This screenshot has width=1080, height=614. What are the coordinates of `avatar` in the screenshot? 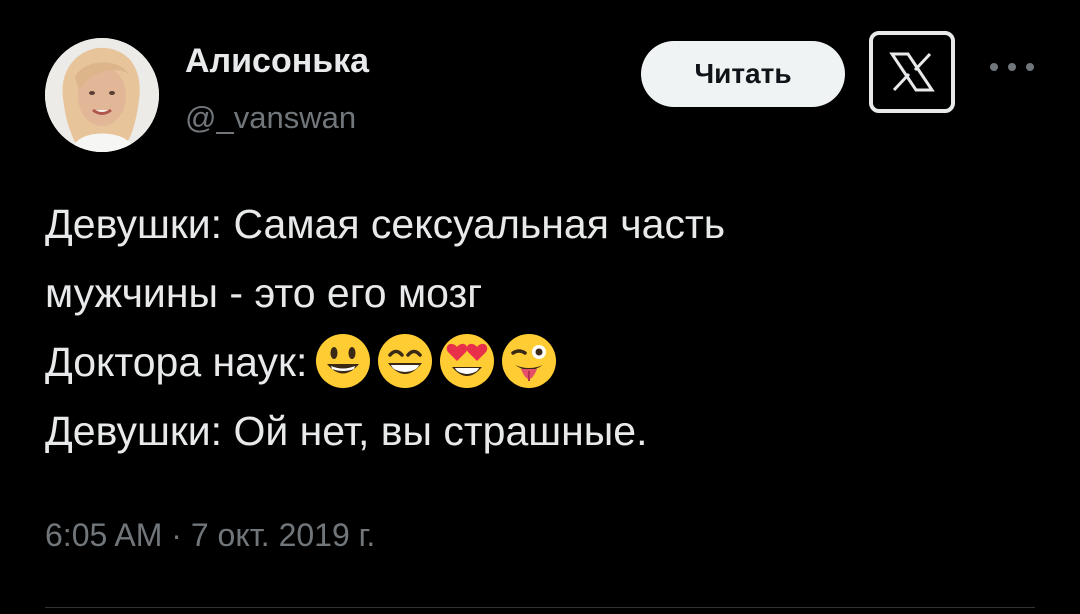 It's located at (102, 95).